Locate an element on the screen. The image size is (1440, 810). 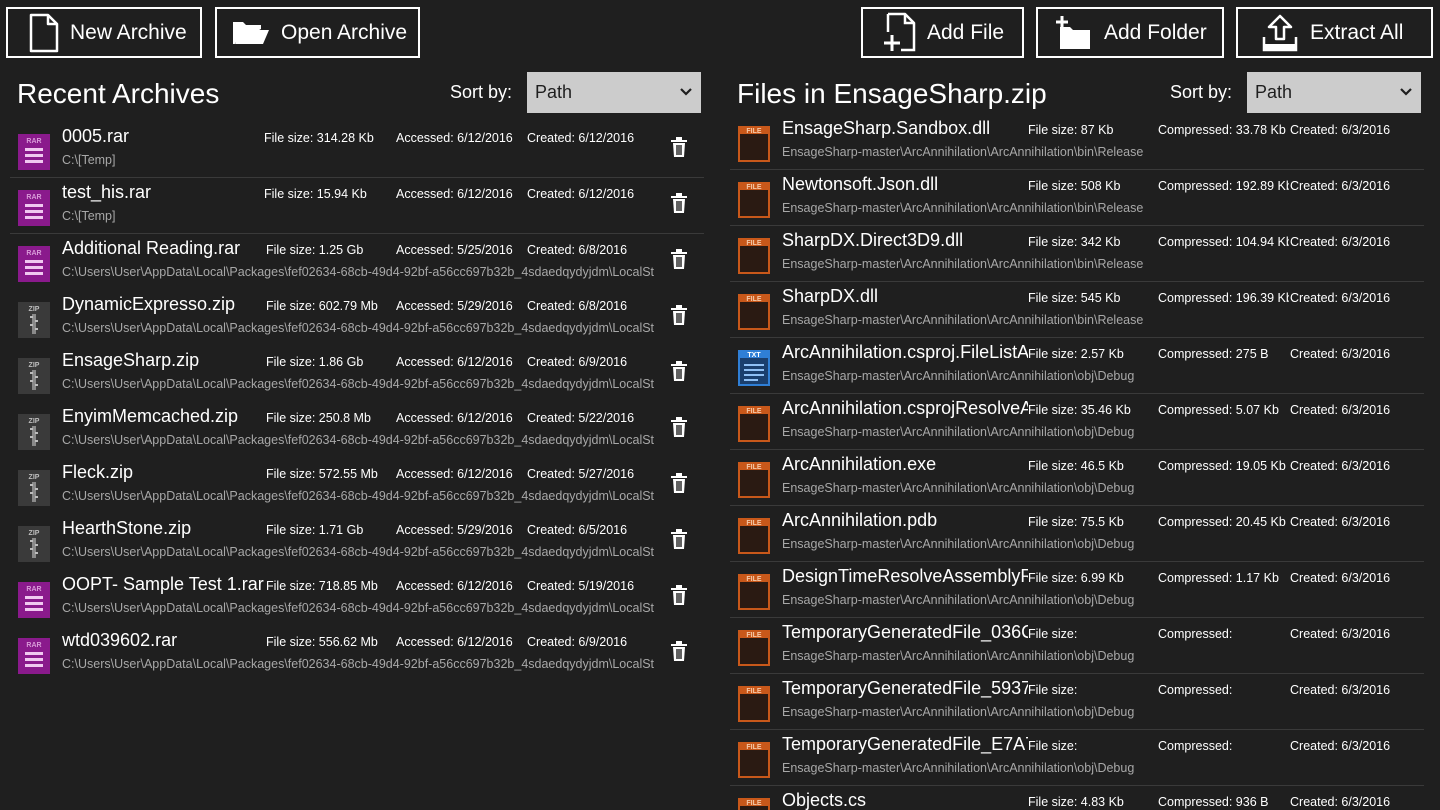
file-size: File size: 35.46 Kb is located at coordinates (1079, 410).